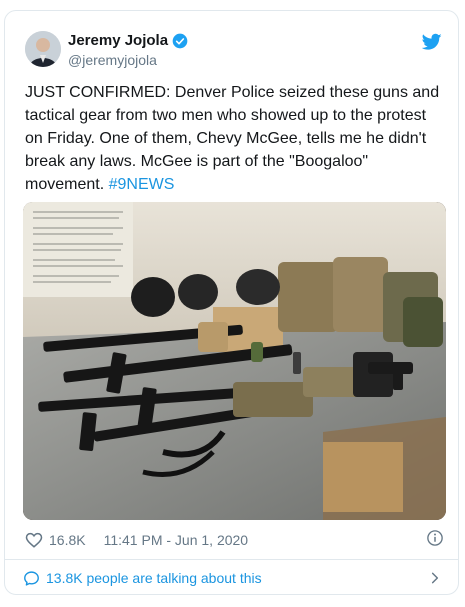  What do you see at coordinates (180, 40) in the screenshot?
I see `verified-badge-icon` at bounding box center [180, 40].